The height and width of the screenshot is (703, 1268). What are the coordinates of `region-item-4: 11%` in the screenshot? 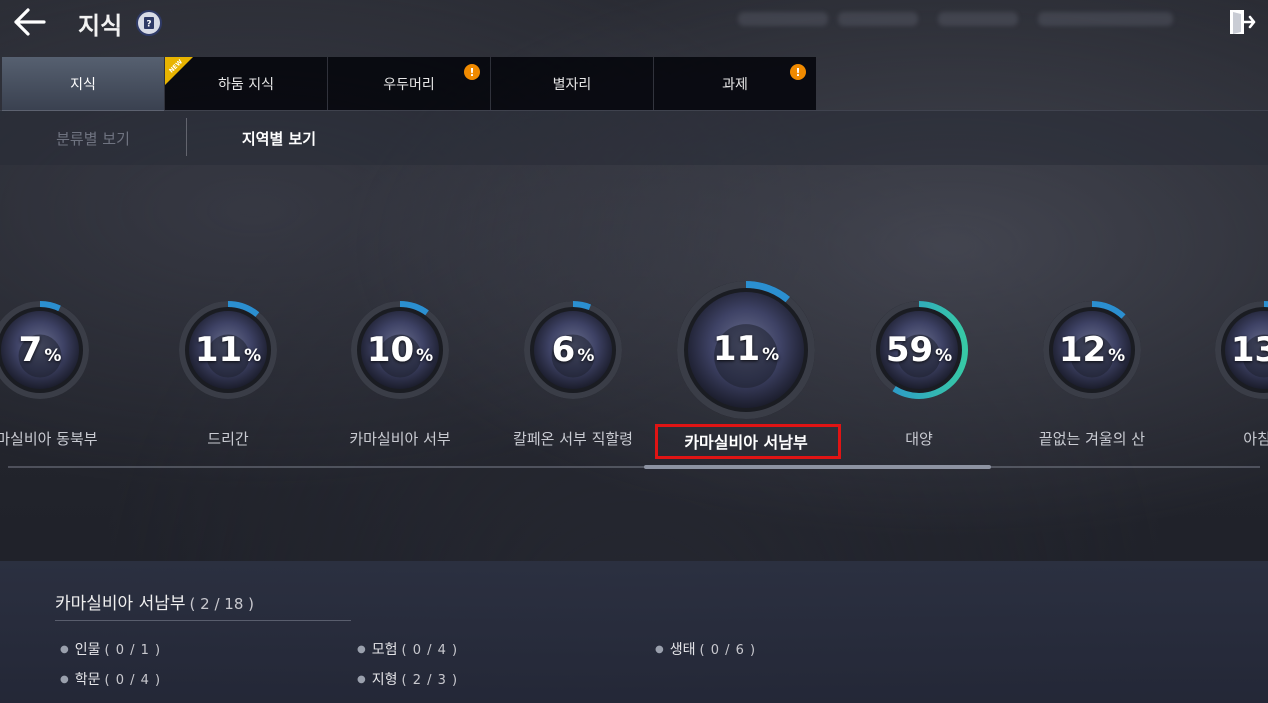 It's located at (746, 350).